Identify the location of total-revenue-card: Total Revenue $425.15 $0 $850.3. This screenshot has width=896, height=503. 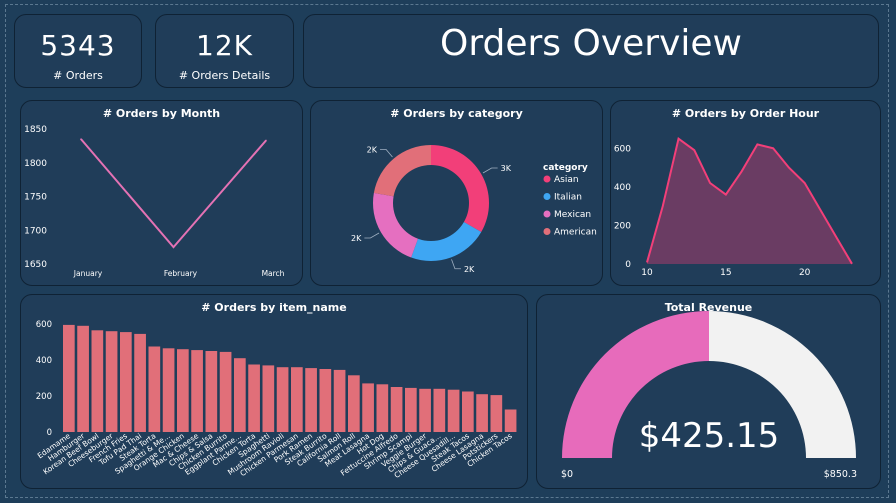
(708, 391).